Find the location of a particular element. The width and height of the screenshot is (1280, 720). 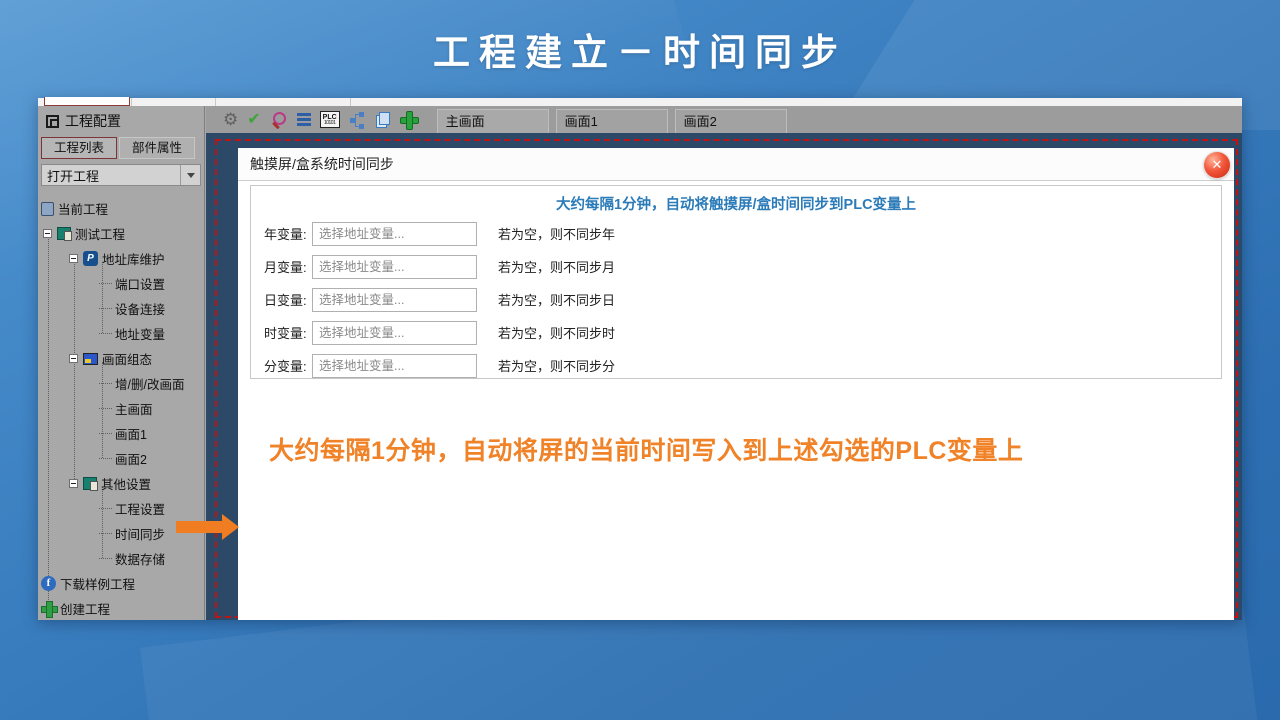

tree-item: 增/删/改画面 is located at coordinates (121, 383).